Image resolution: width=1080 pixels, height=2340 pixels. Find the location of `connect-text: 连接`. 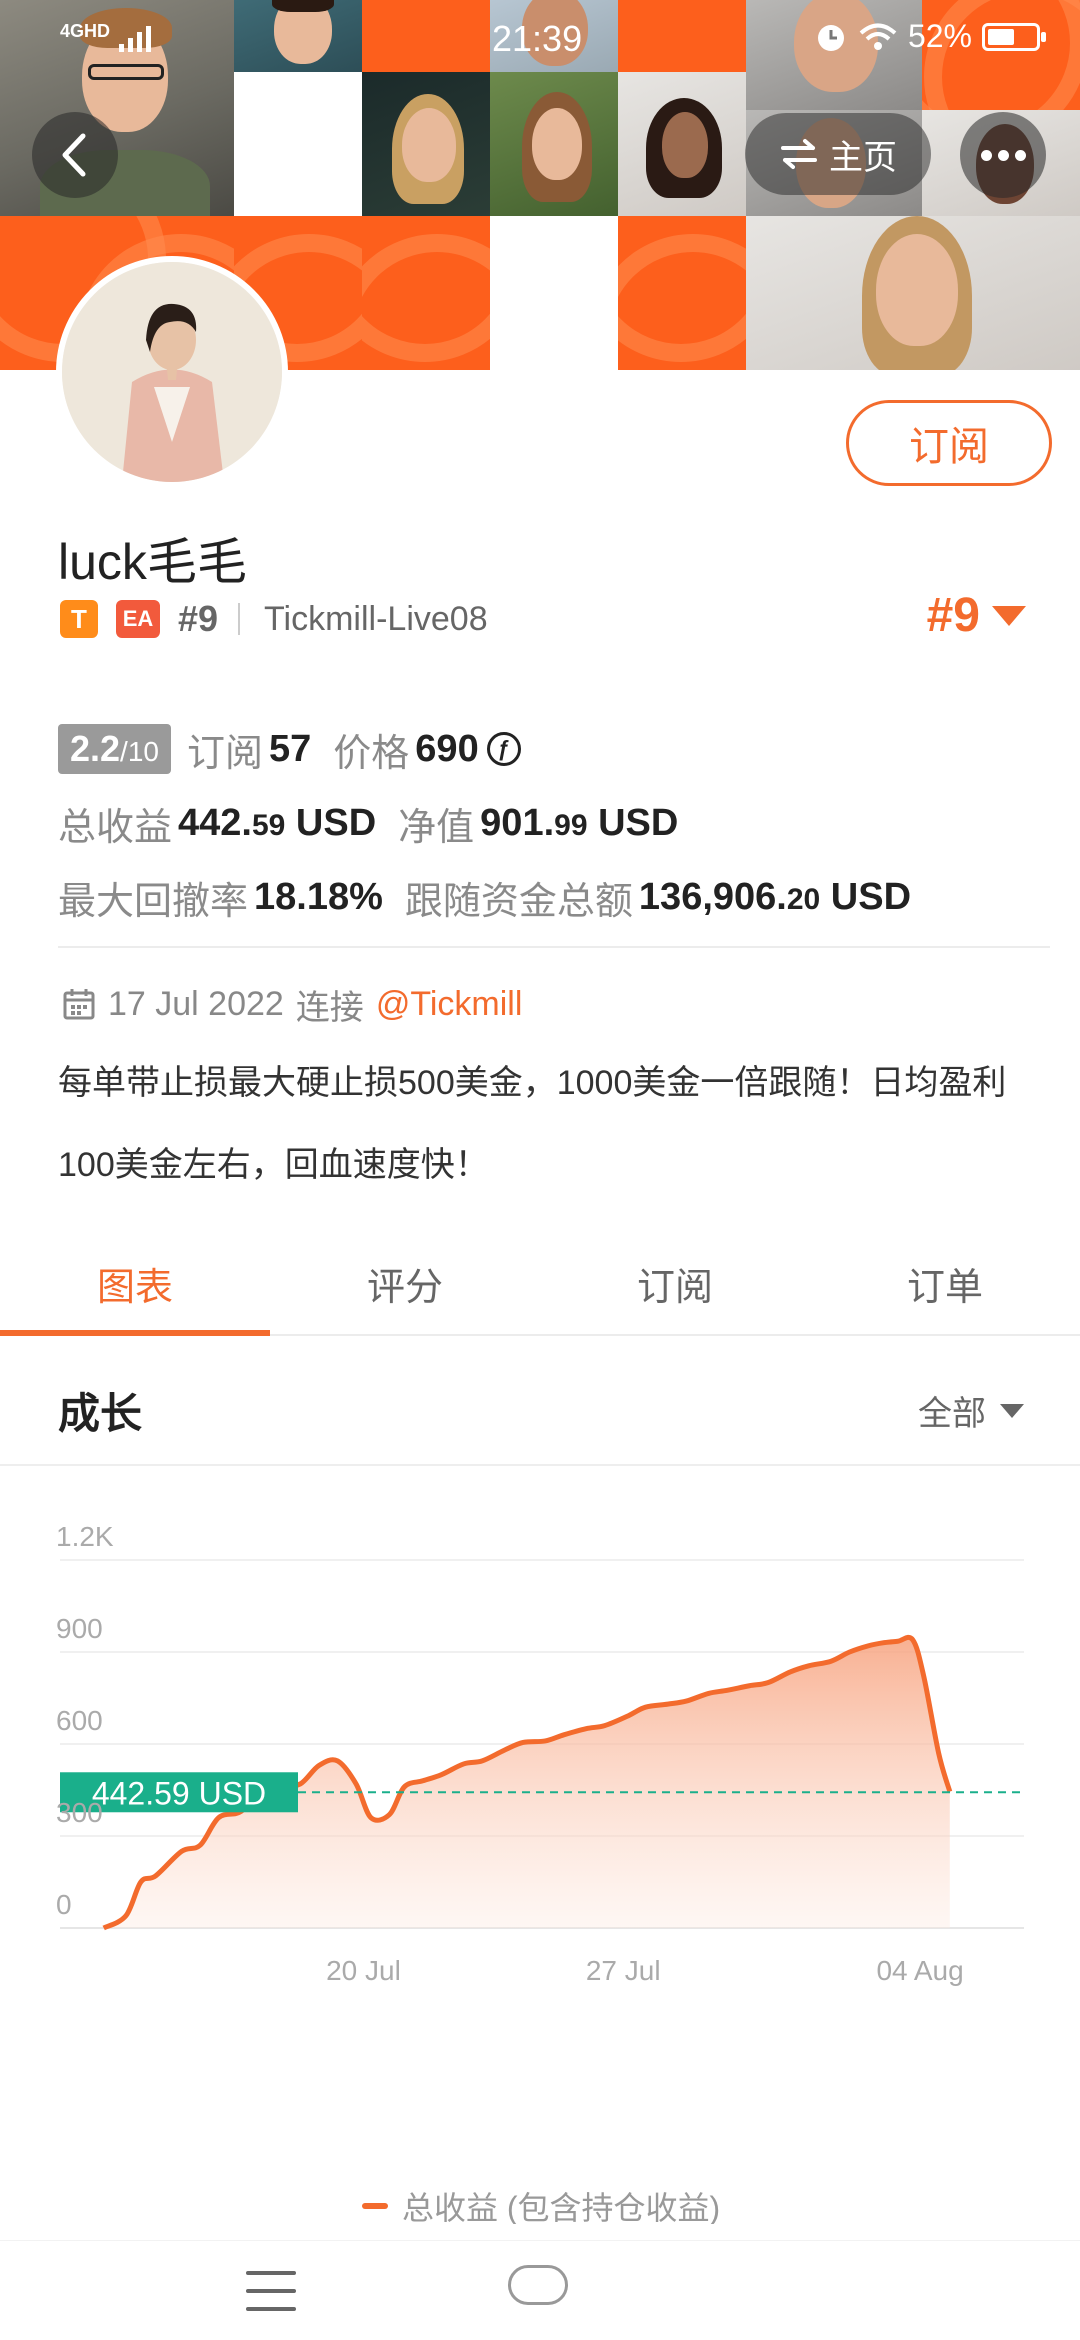

connect-text: 连接 is located at coordinates (329, 1007).